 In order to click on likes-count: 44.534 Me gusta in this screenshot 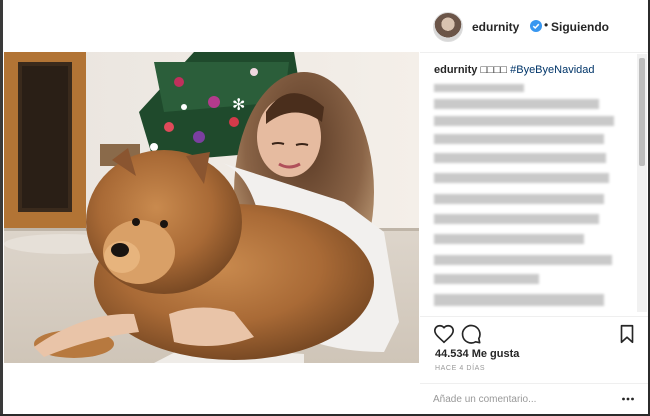, I will do `click(477, 354)`.